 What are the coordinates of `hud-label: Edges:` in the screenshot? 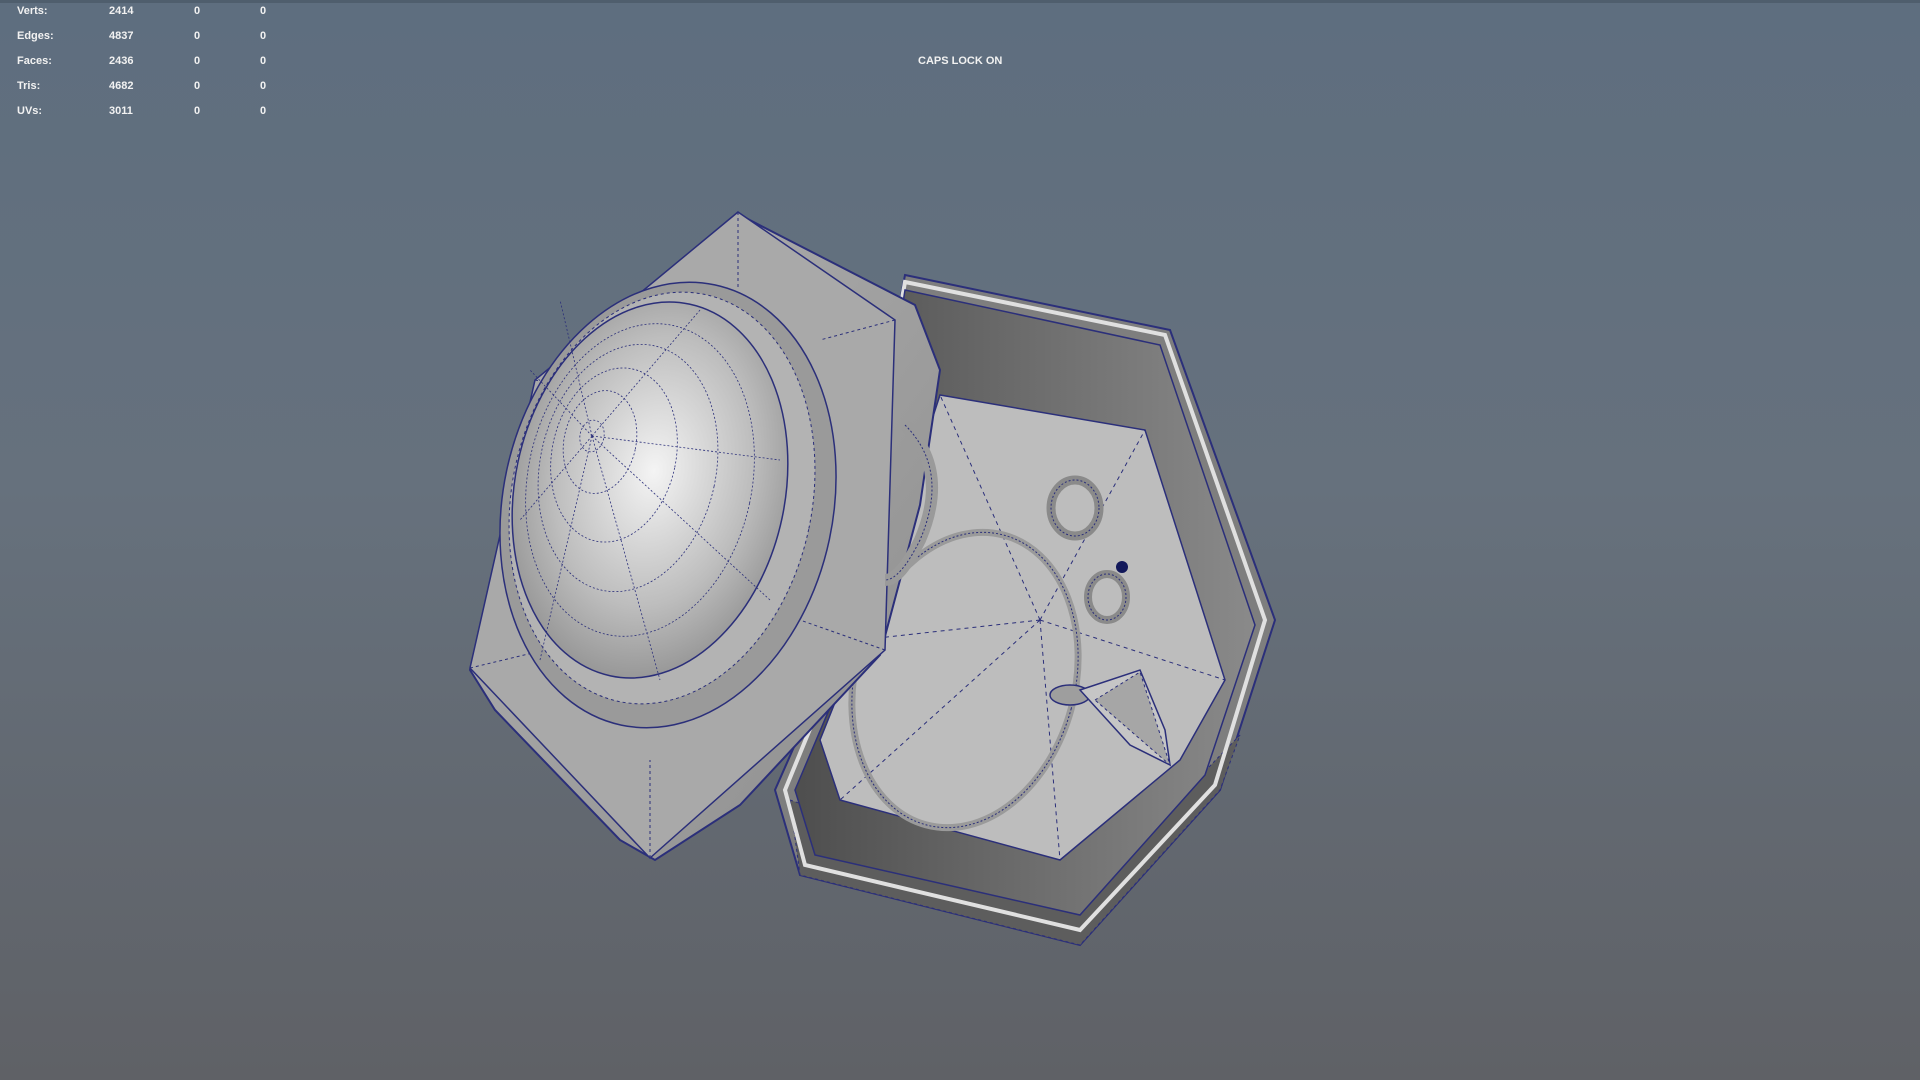 It's located at (35, 36).